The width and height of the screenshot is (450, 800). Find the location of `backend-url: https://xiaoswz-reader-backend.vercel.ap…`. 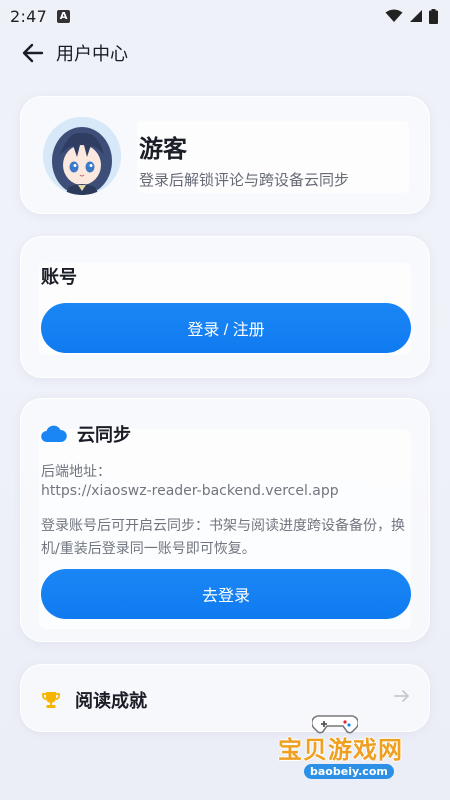

backend-url: https://xiaoswz-reader-backend.vercel.ap… is located at coordinates (190, 491).